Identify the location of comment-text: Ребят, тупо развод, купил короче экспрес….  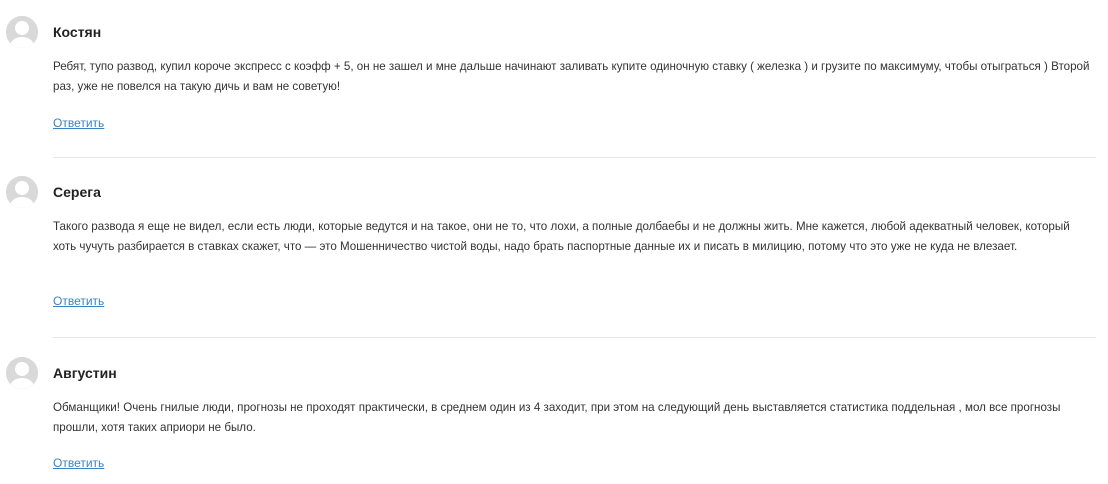
(571, 76).